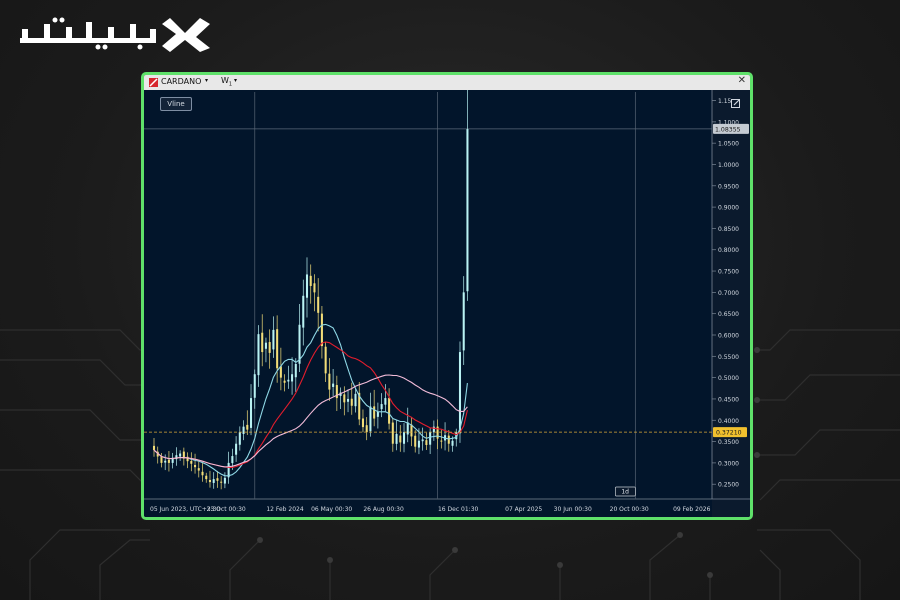 The width and height of the screenshot is (900, 600). I want to click on y-tick-label: 0.2500, so click(728, 485).